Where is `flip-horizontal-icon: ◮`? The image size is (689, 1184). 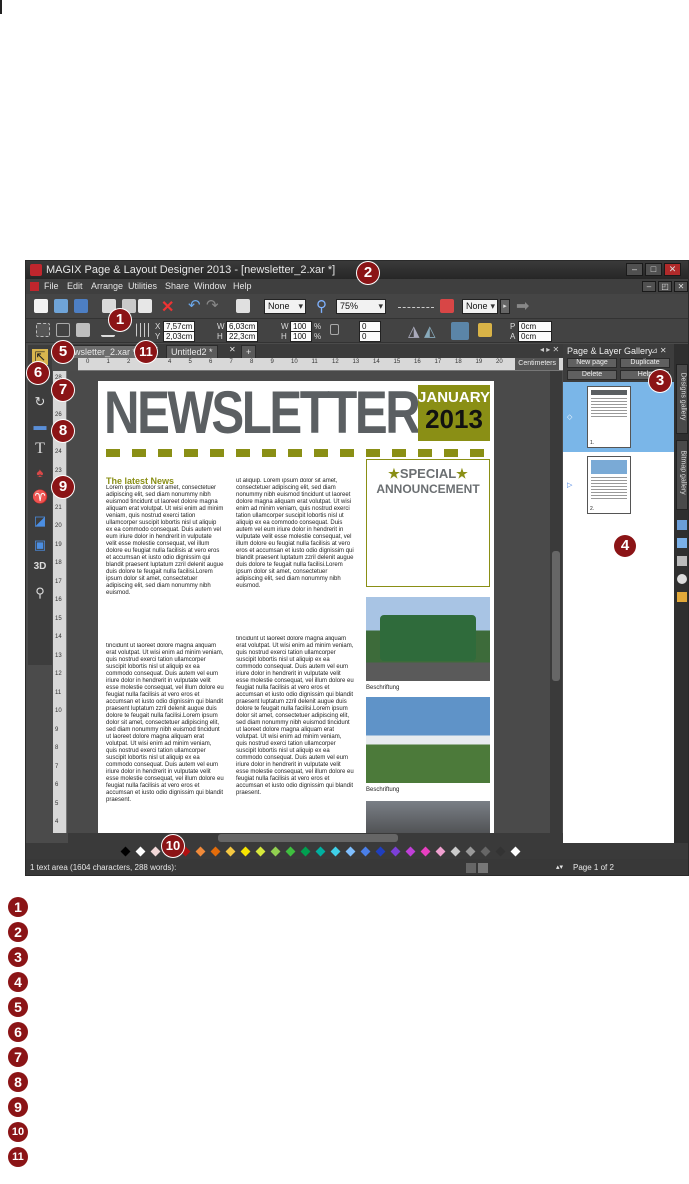
flip-horizontal-icon: ◮ is located at coordinates (414, 331).